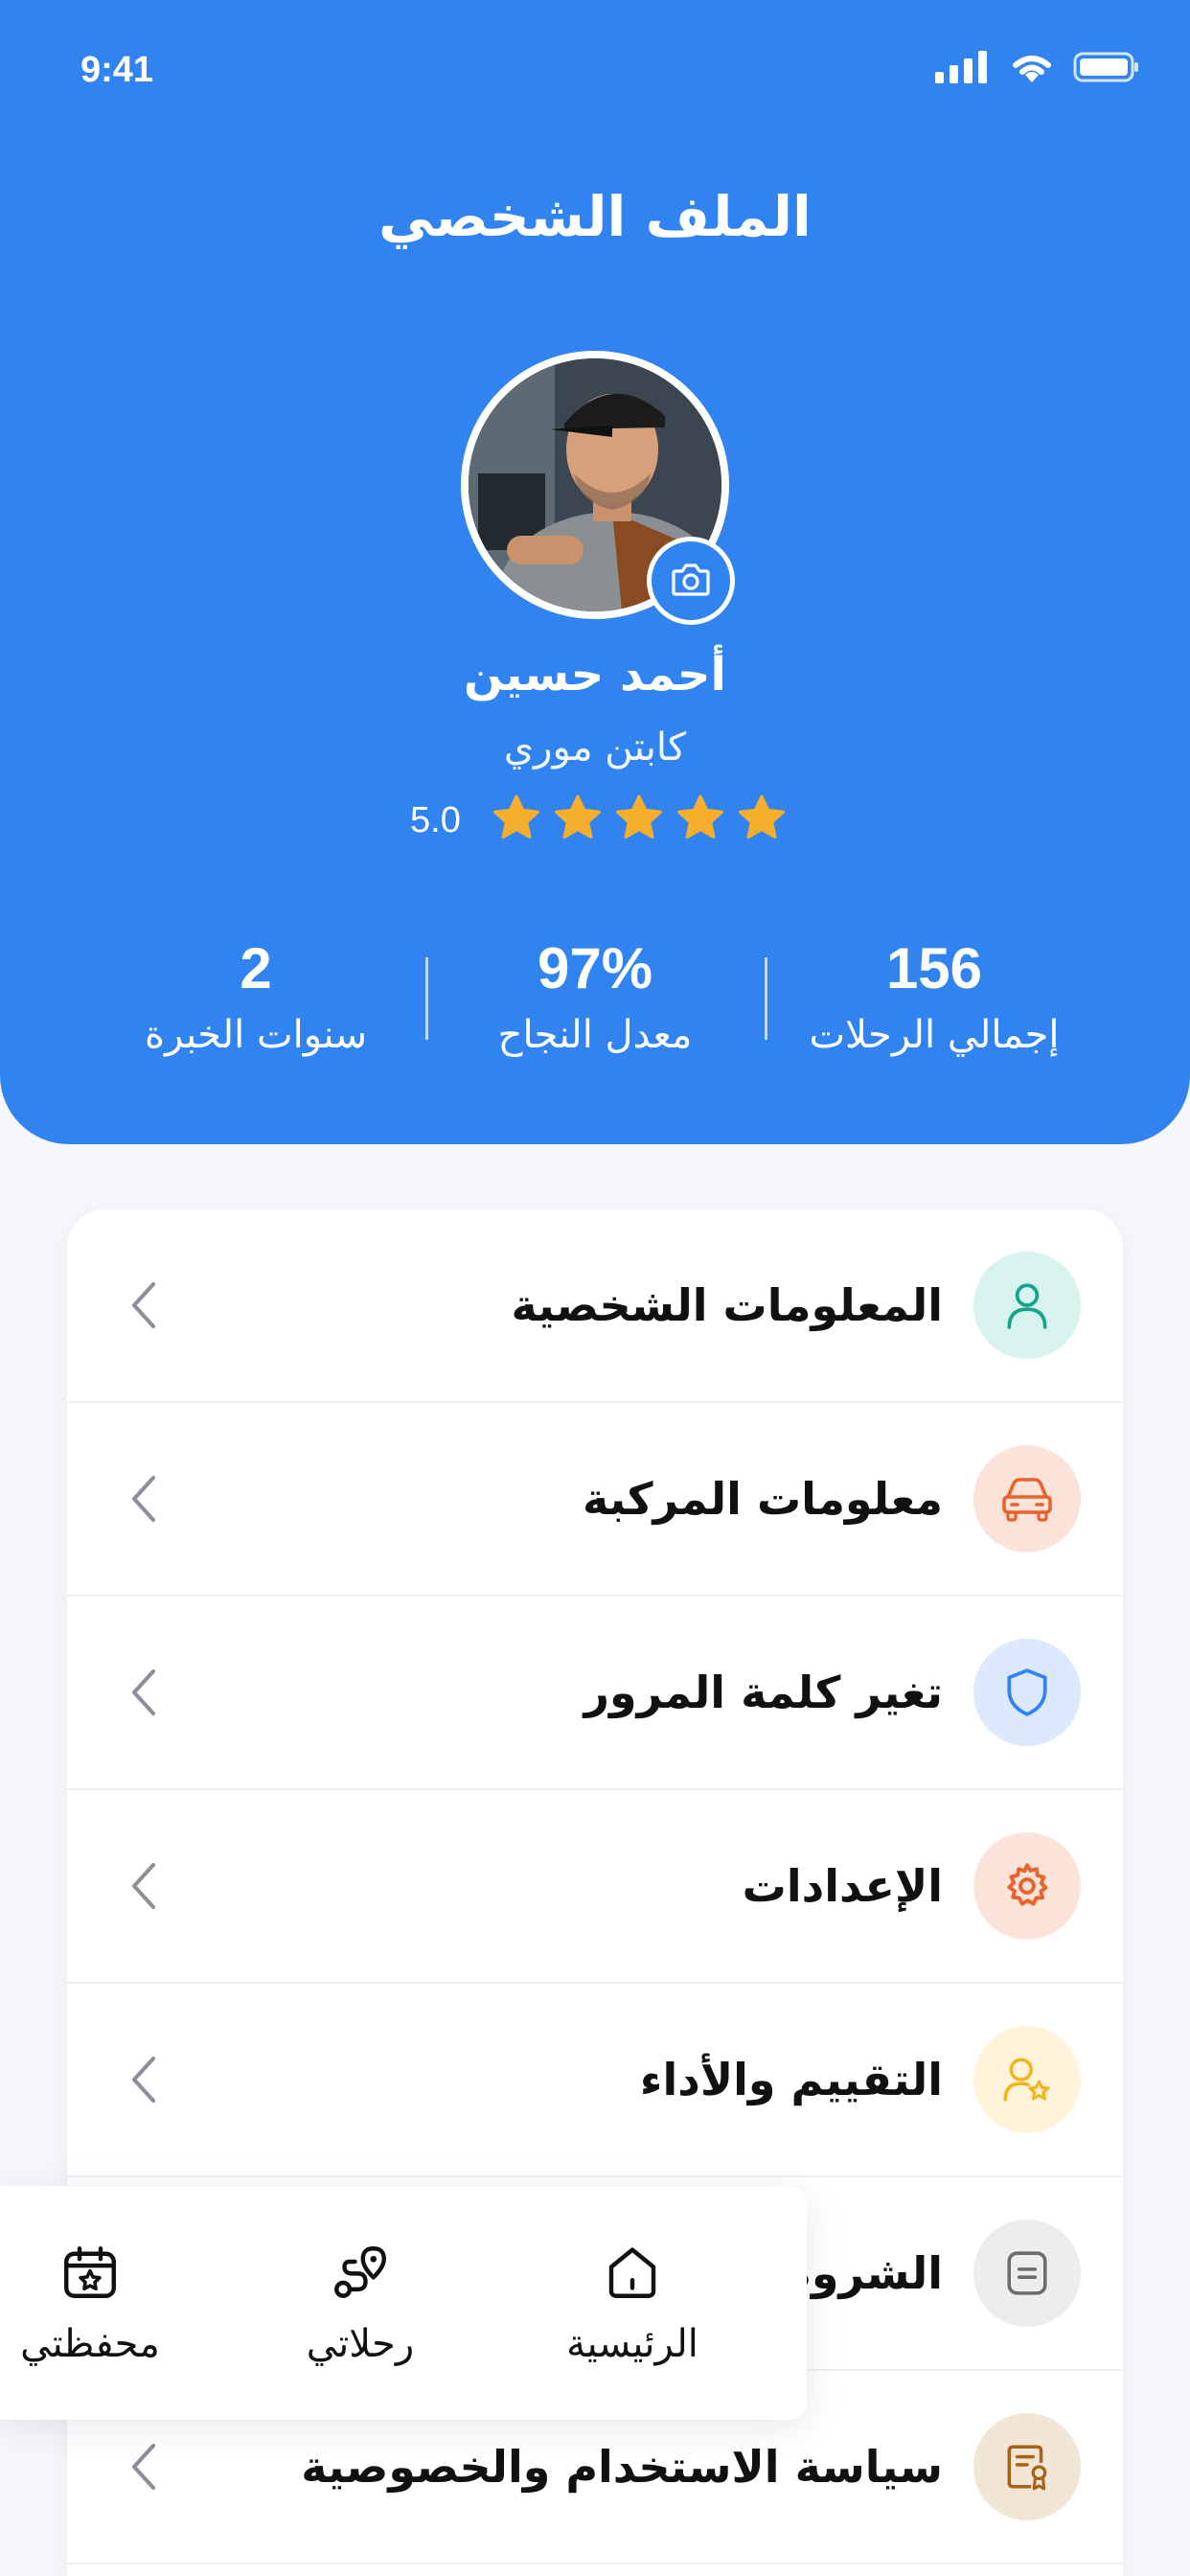  I want to click on shield-icon, so click(1027, 1692).